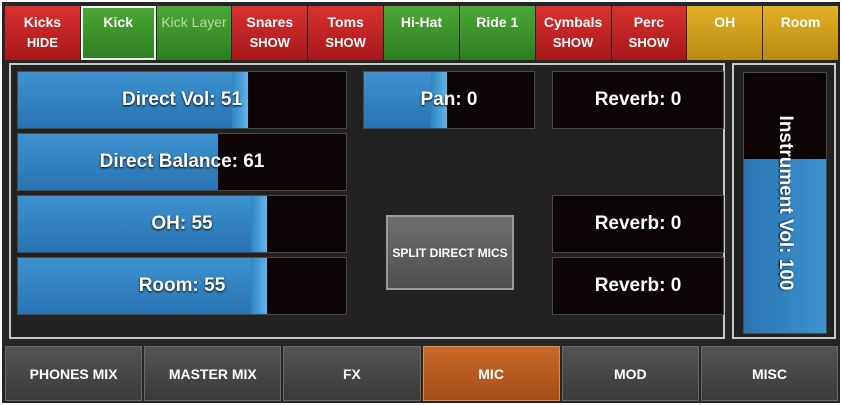 Image resolution: width=842 pixels, height=405 pixels. I want to click on slider-label: OH: 55, so click(182, 223).